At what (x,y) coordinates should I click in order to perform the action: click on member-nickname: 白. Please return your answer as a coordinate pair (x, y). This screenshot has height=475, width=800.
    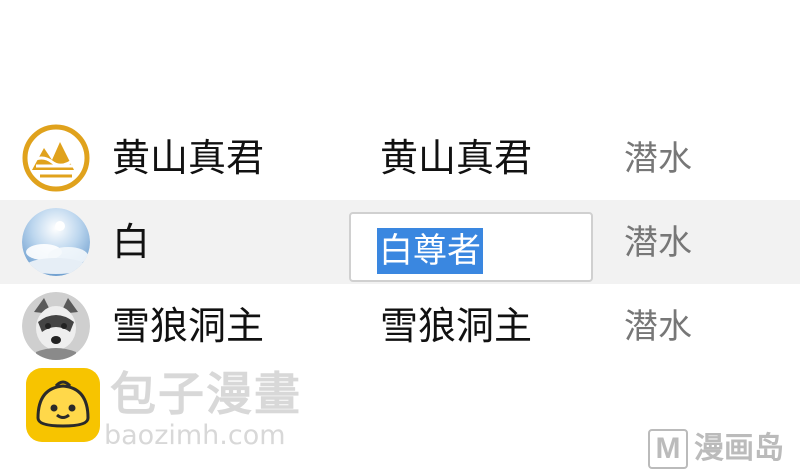
    Looking at the image, I should click on (131, 242).